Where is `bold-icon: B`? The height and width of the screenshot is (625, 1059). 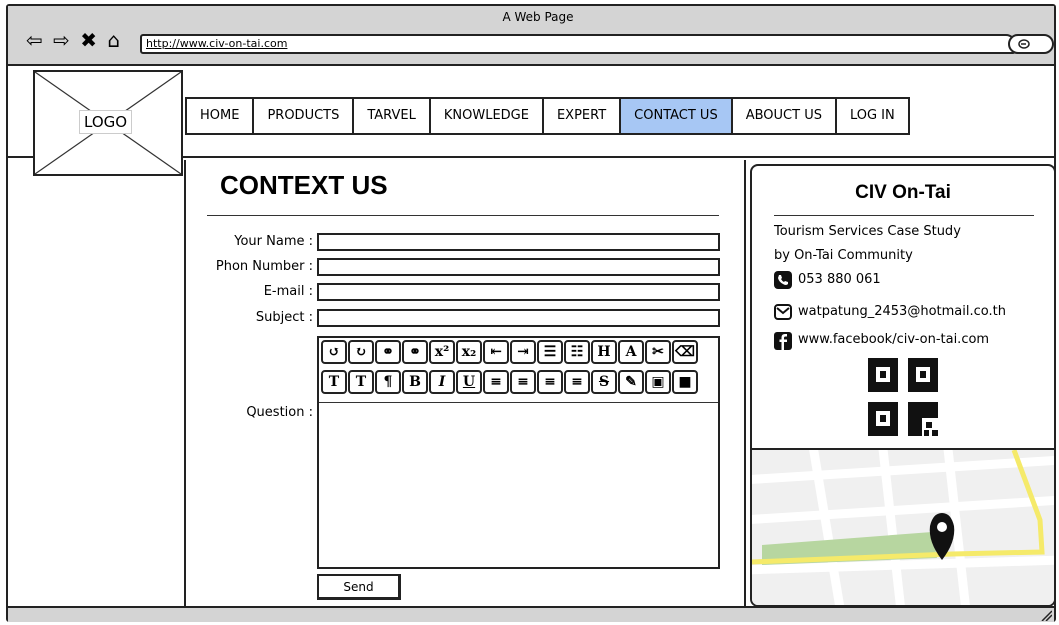 bold-icon: B is located at coordinates (415, 382).